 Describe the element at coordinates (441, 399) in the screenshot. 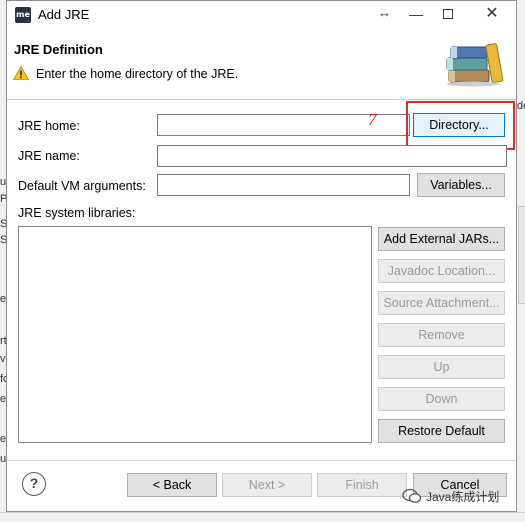

I see `down-button: Down` at that location.